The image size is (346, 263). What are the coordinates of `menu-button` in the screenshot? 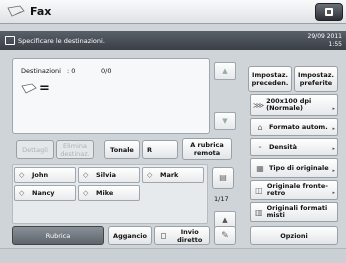 It's located at (329, 12).